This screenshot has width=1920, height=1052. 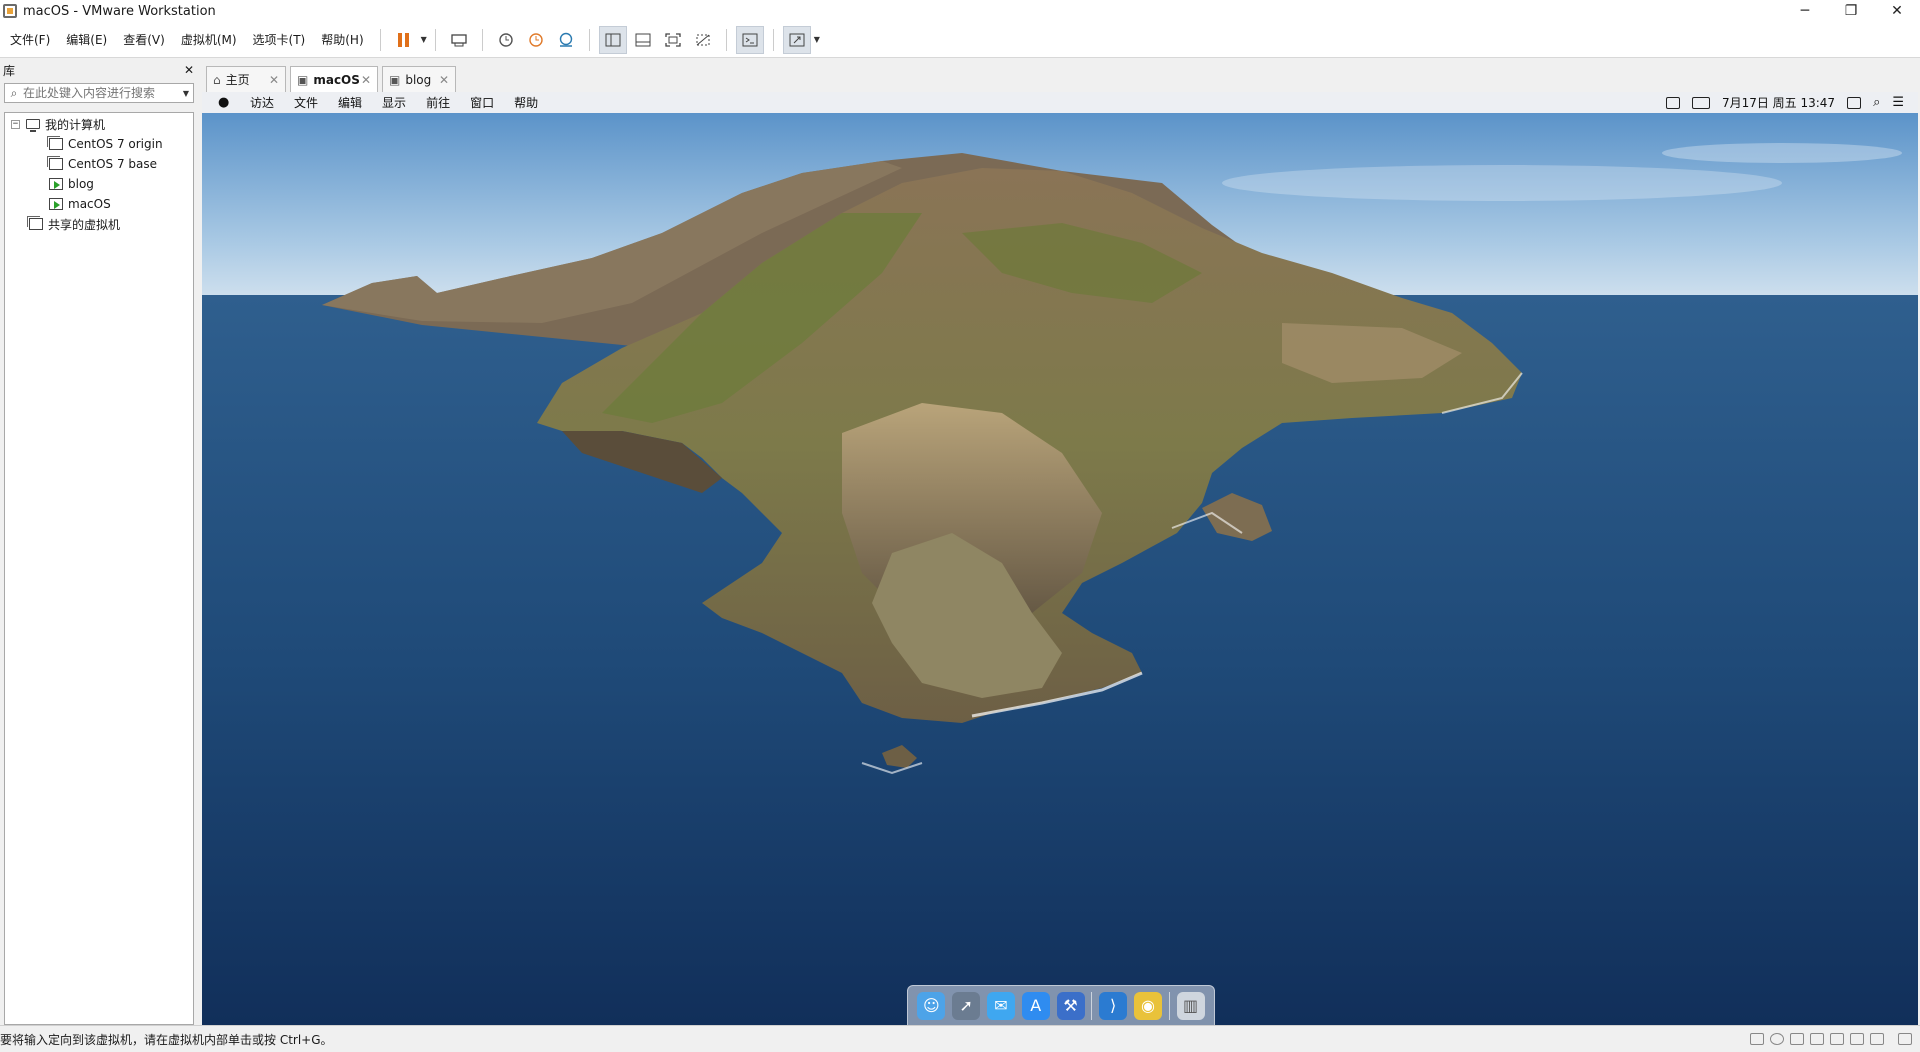 I want to click on pause-button, so click(x=404, y=40).